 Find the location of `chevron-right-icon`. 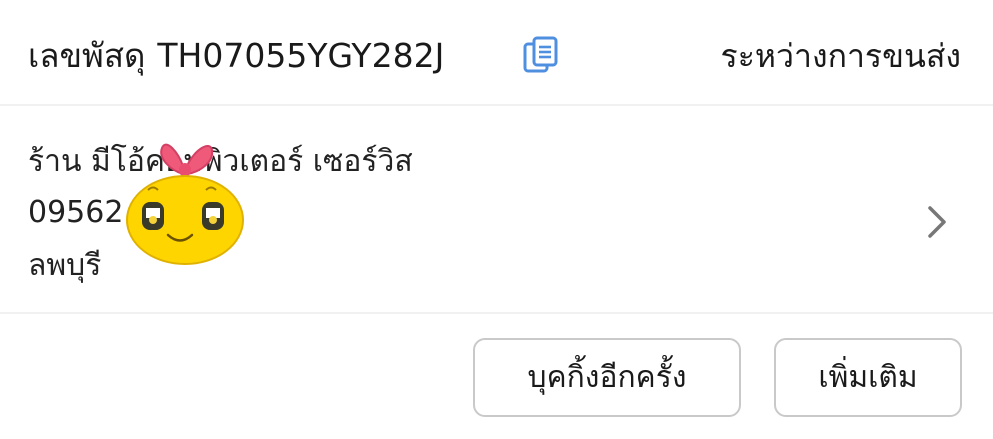

chevron-right-icon is located at coordinates (937, 222).